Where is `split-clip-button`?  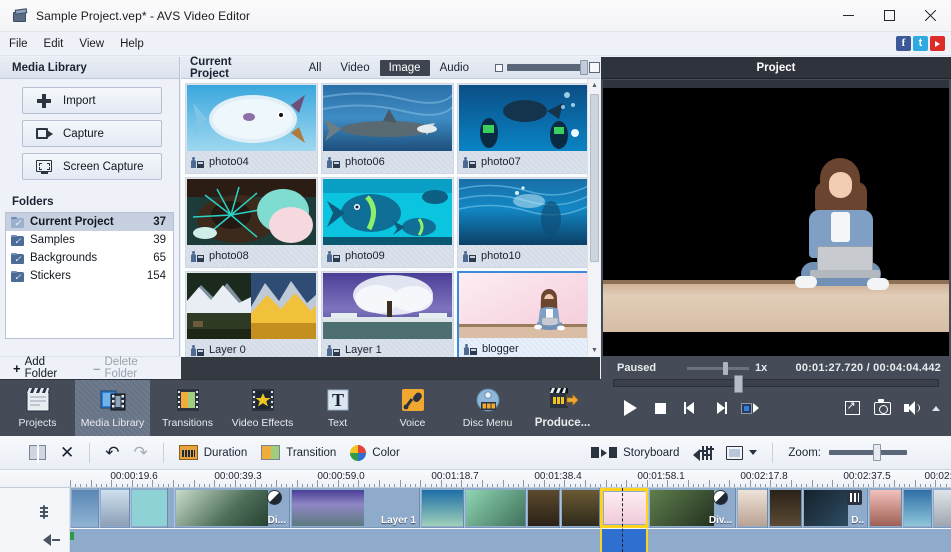
split-clip-button is located at coordinates (37, 453).